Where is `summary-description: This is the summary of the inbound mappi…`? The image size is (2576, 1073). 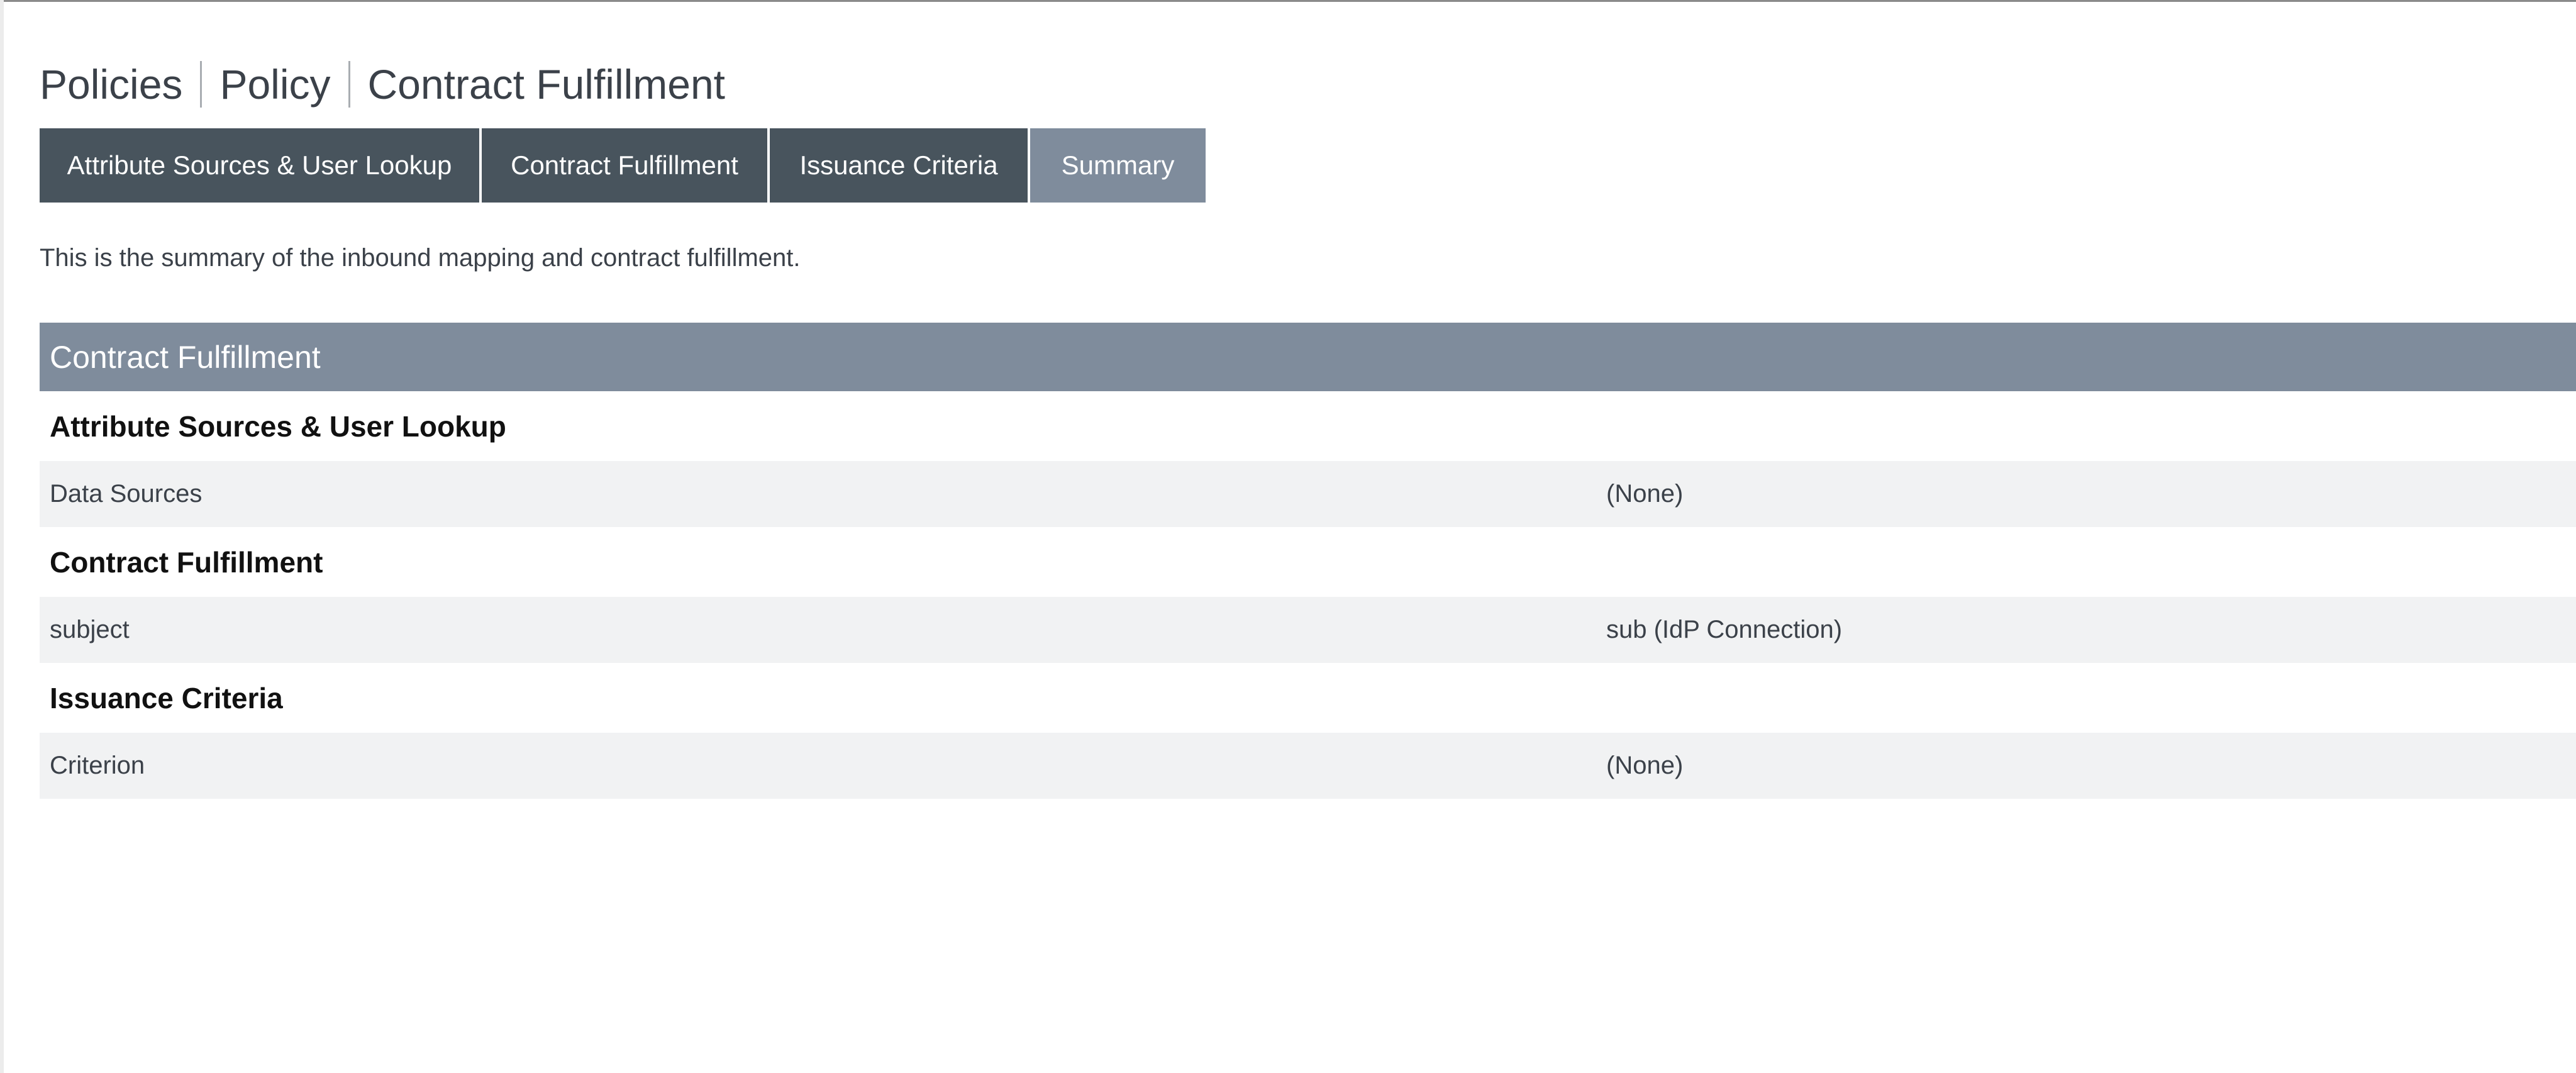
summary-description: This is the summary of the inbound mappi… is located at coordinates (420, 258).